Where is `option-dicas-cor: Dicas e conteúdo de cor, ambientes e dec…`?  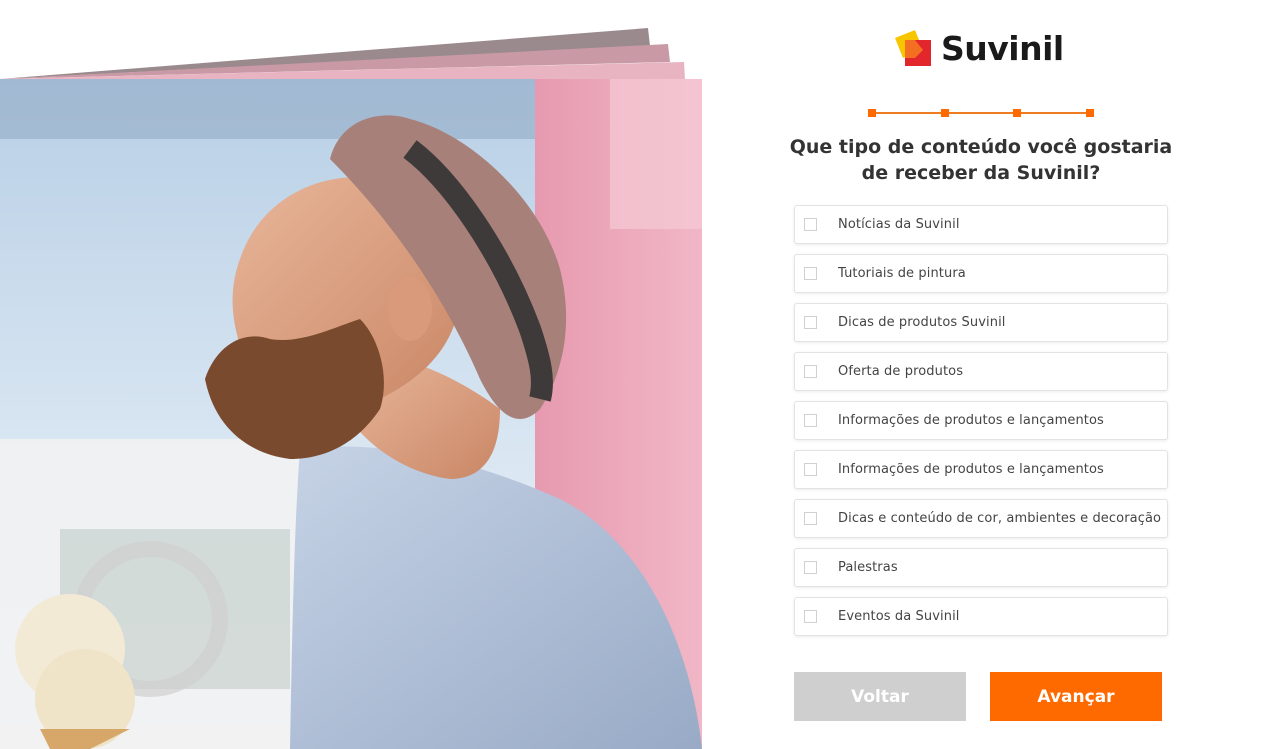
option-dicas-cor: Dicas e conteúdo de cor, ambientes e dec… is located at coordinates (981, 518).